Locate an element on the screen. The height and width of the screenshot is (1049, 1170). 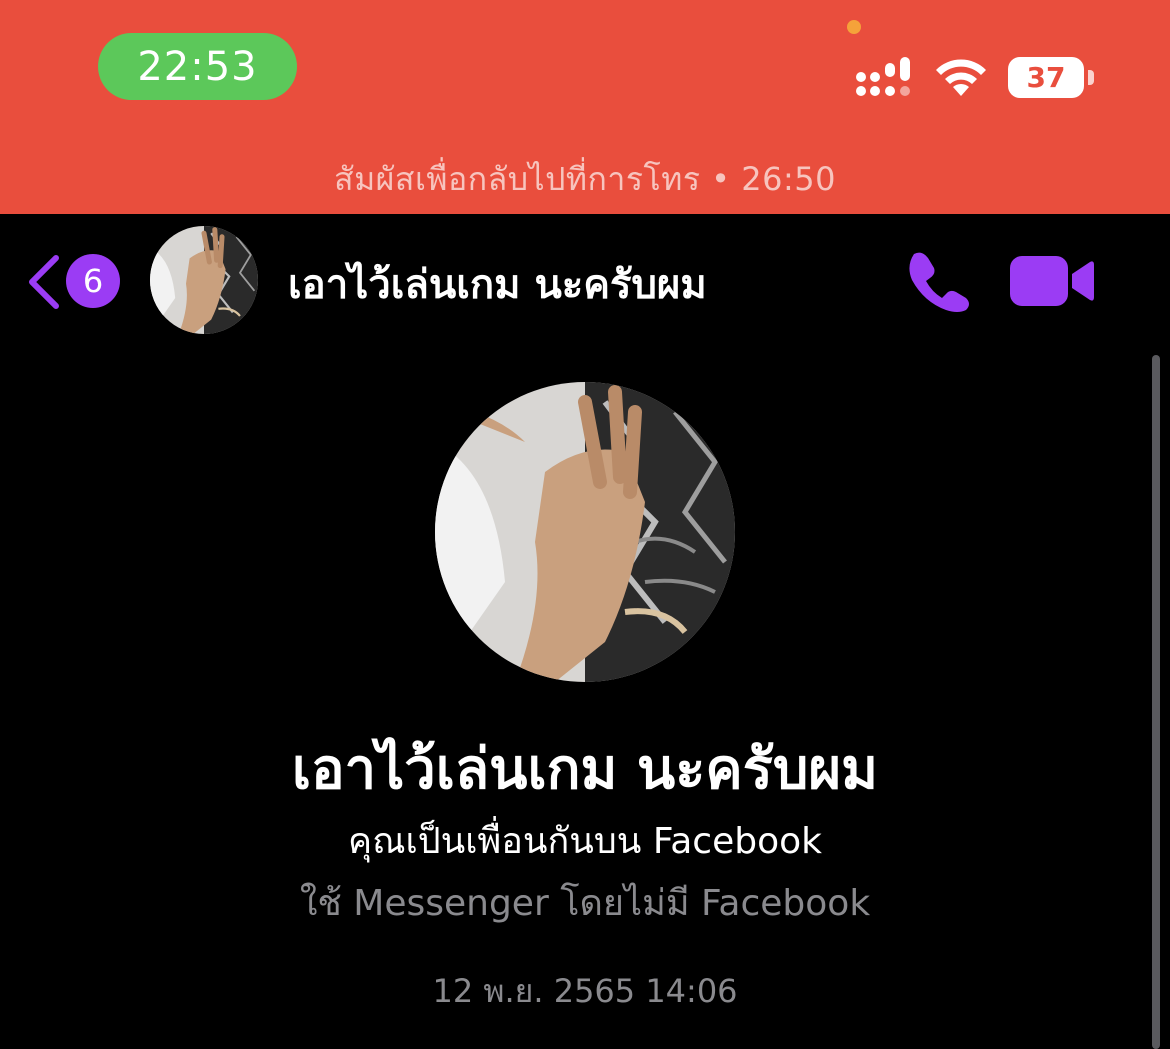
unread-count-badge: 6 is located at coordinates (93, 281).